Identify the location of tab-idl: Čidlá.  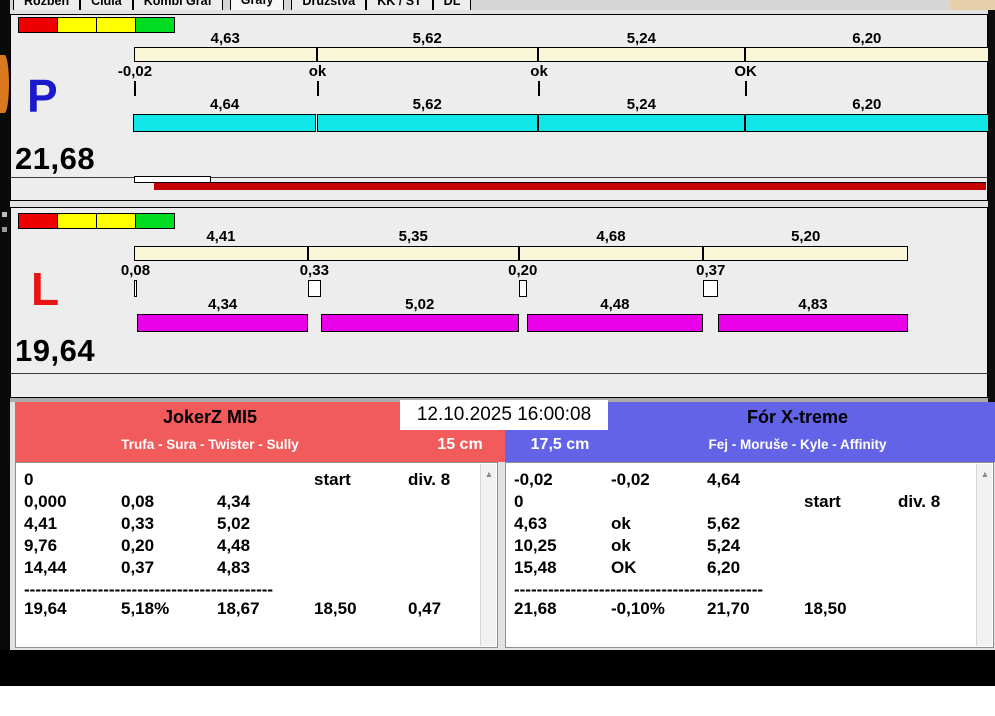
(106, 5).